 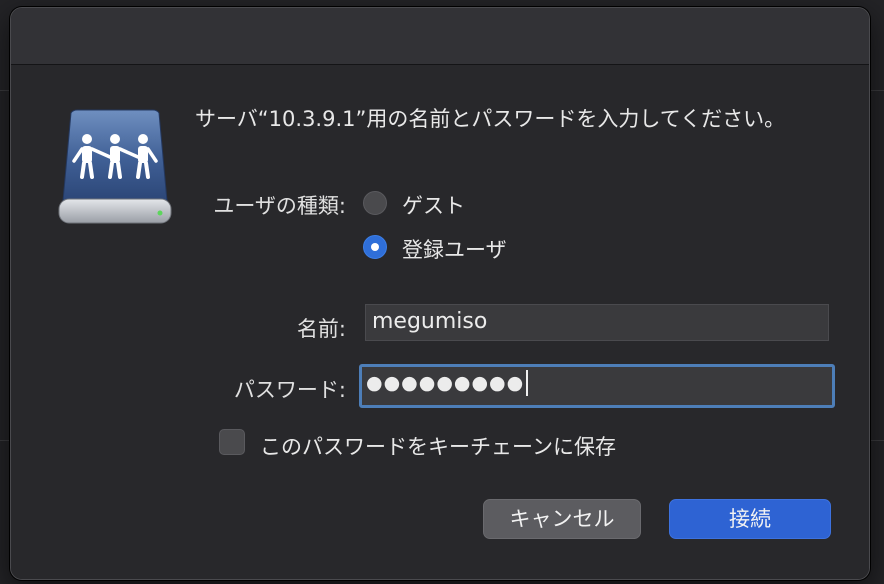 I want to click on save-to-keychain-checkbox, so click(x=232, y=442).